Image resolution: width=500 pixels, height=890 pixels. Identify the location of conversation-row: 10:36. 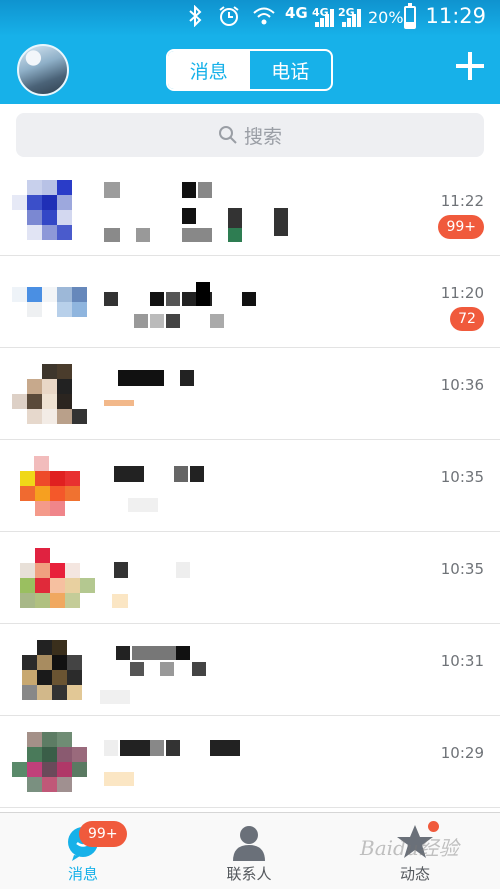
(250, 394).